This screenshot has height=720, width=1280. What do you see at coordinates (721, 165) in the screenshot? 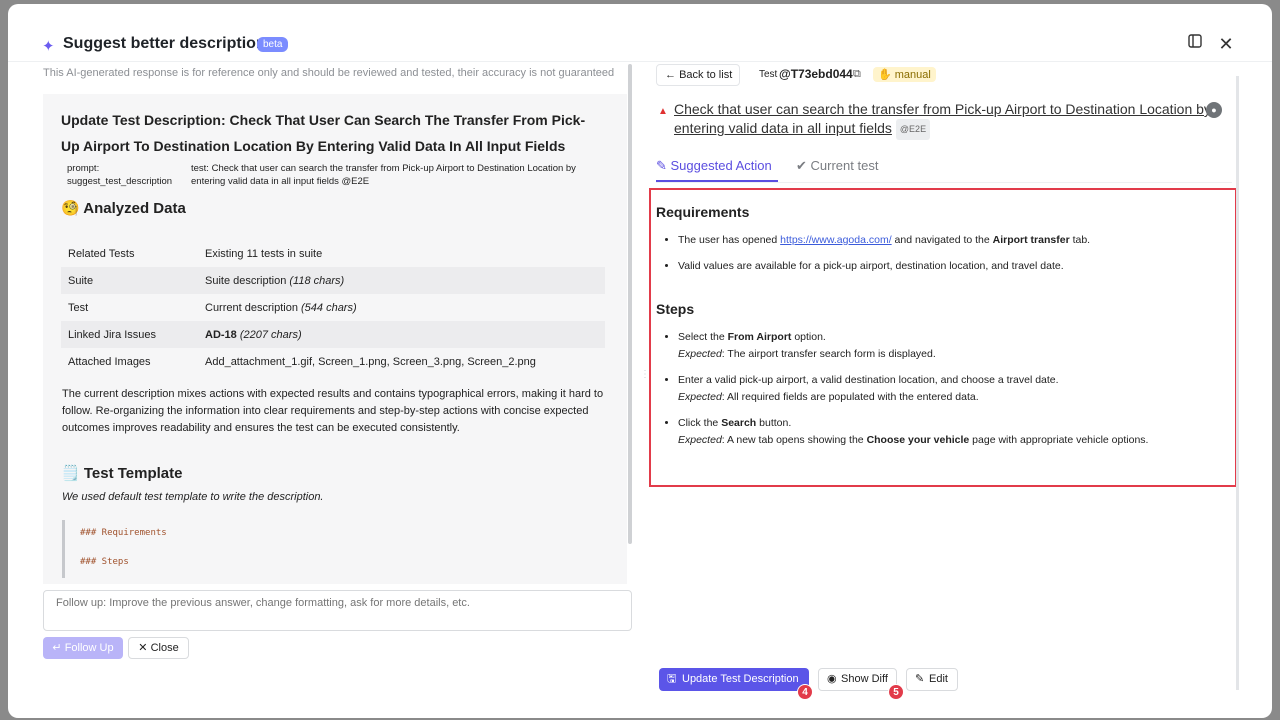
I see `tab-label: Suggested Action` at bounding box center [721, 165].